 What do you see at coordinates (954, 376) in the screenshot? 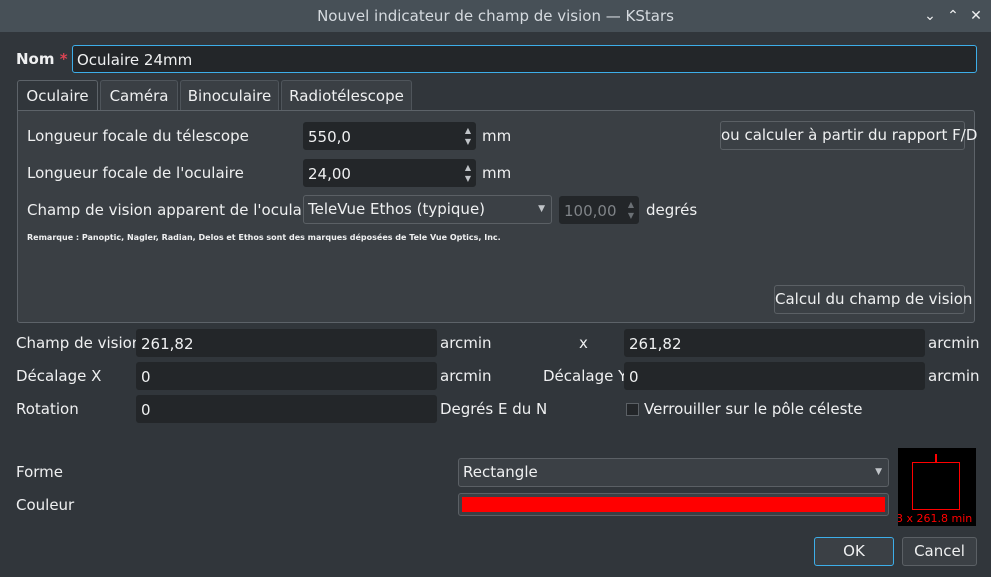
I see `offset-y-unit: arcmin` at bounding box center [954, 376].